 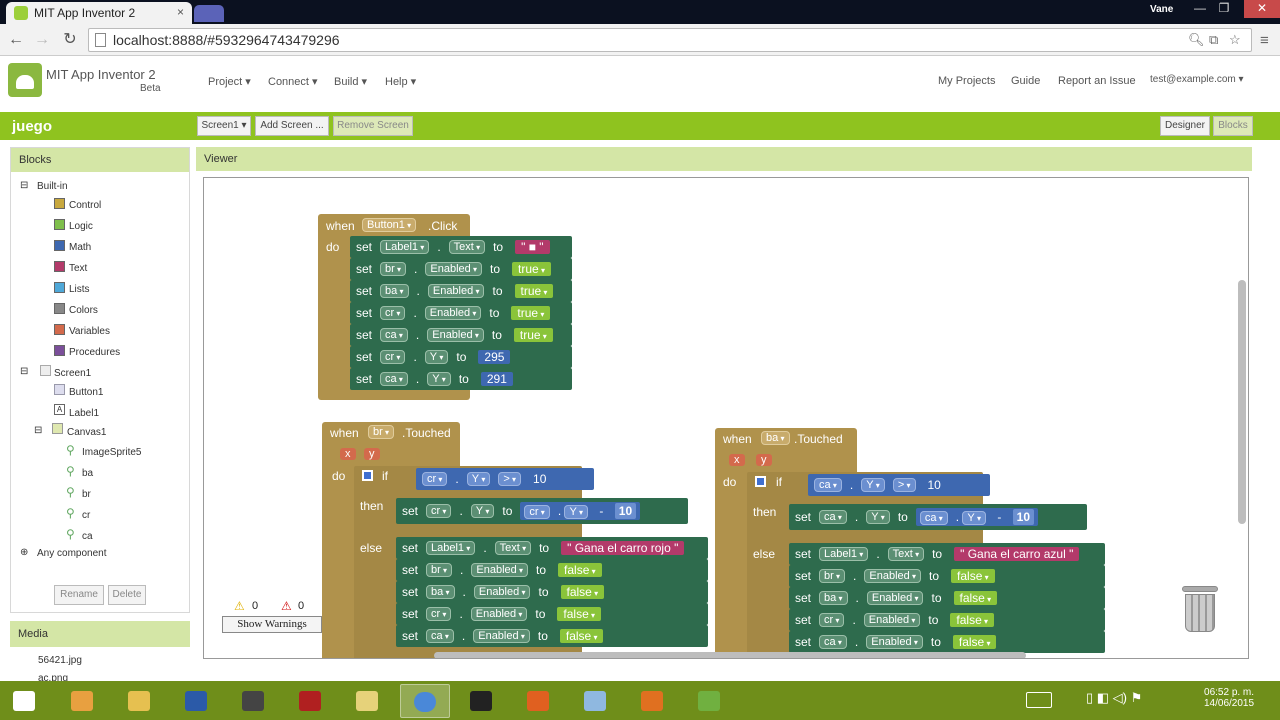 What do you see at coordinates (1233, 126) in the screenshot?
I see `blocks-button: Blocks` at bounding box center [1233, 126].